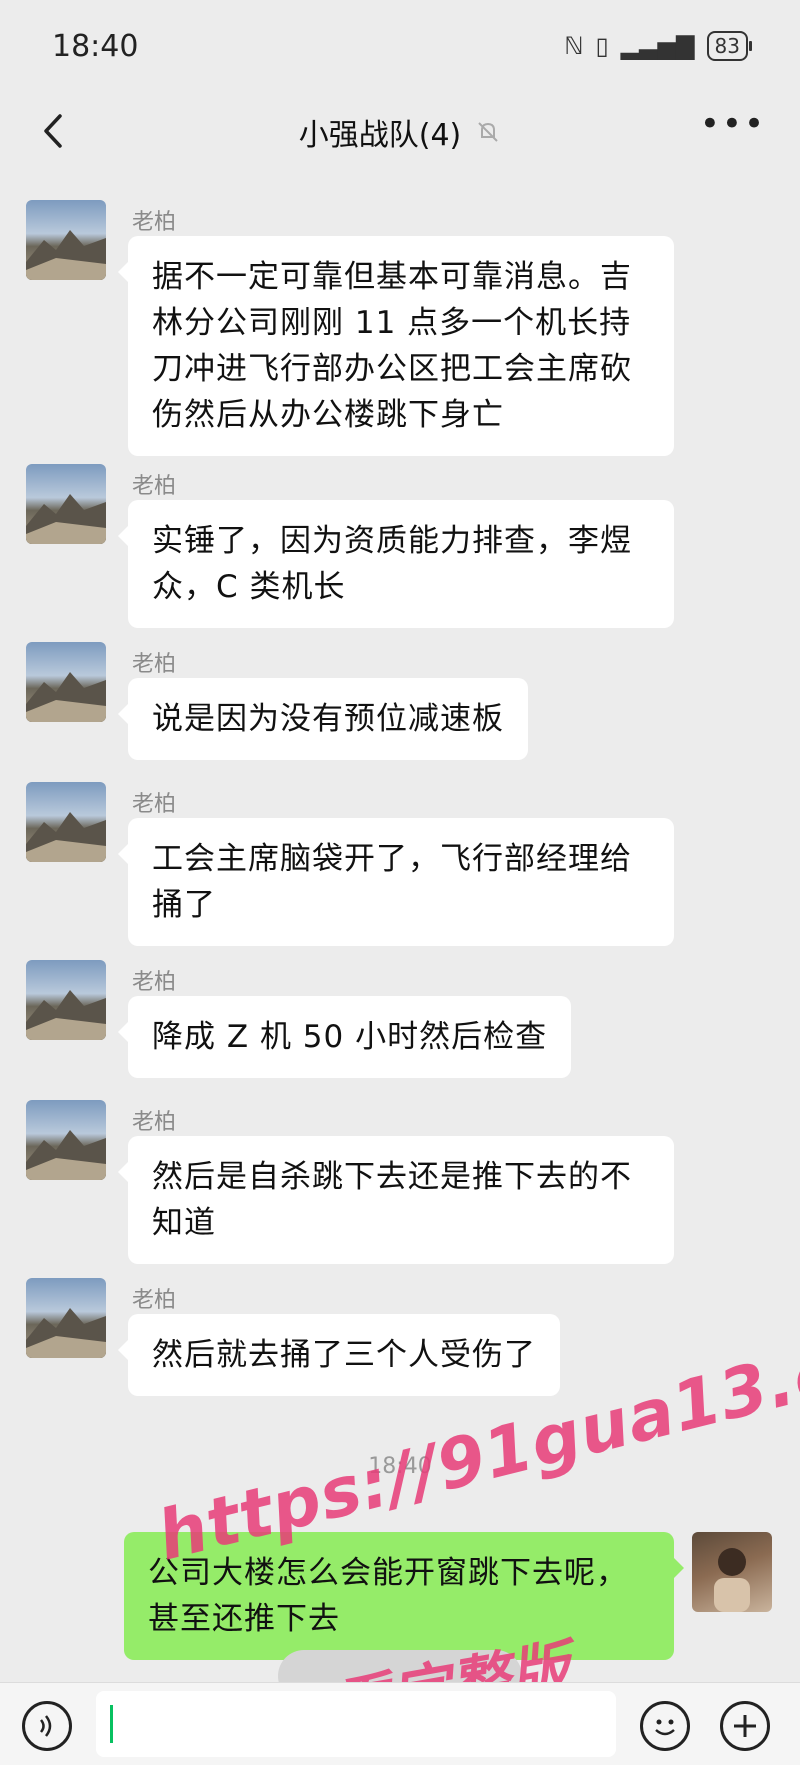 Image resolution: width=800 pixels, height=1765 pixels. What do you see at coordinates (344, 1037) in the screenshot?
I see `message-bubble: 降成 Z 机 50 小时然后检查` at bounding box center [344, 1037].